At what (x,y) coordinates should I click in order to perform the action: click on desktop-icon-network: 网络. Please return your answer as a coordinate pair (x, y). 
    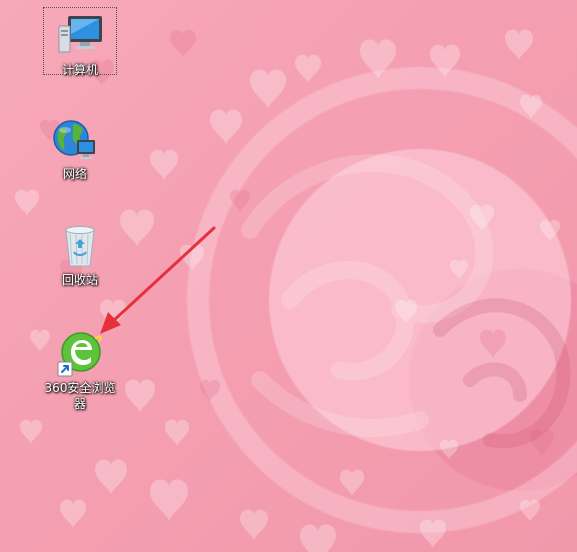
    Looking at the image, I should click on (75, 147).